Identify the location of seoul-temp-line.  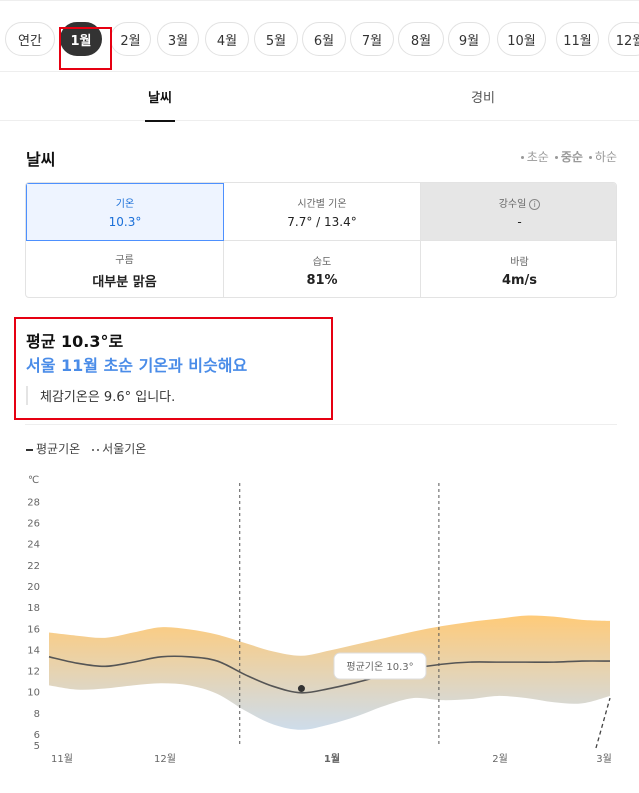
(603, 723).